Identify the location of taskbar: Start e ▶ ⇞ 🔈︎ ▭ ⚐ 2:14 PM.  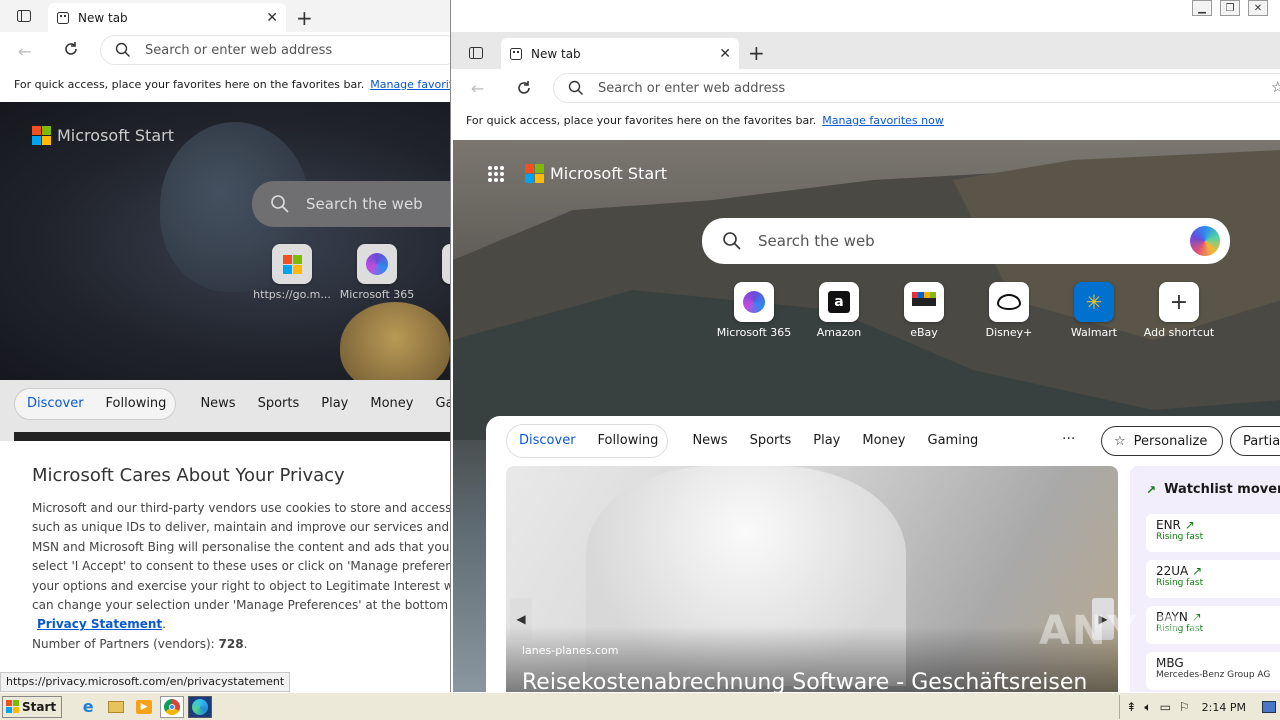
(640, 706).